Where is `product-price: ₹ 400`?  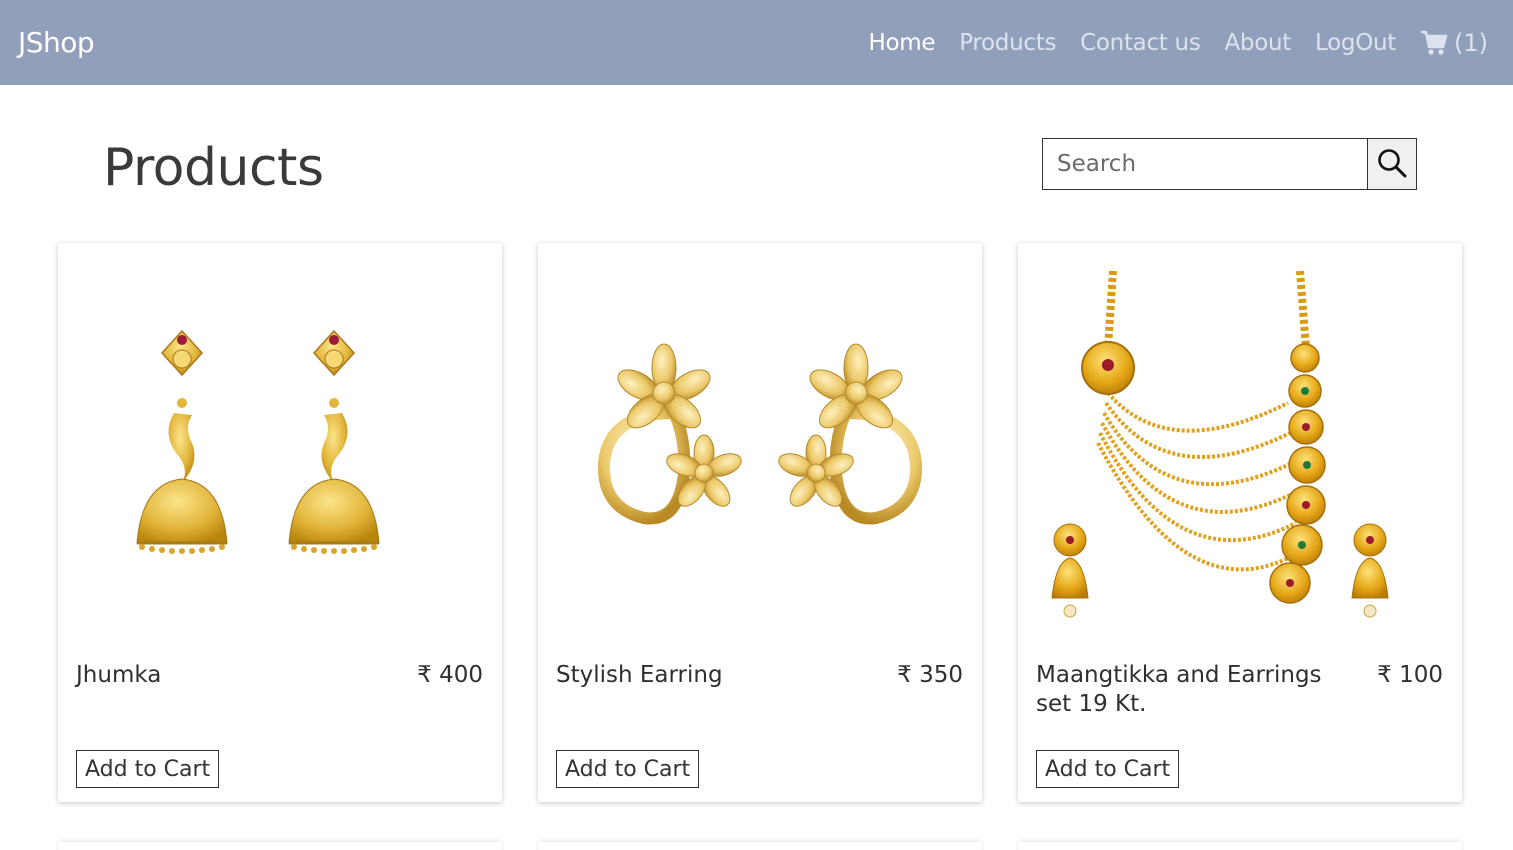
product-price: ₹ 400 is located at coordinates (450, 675).